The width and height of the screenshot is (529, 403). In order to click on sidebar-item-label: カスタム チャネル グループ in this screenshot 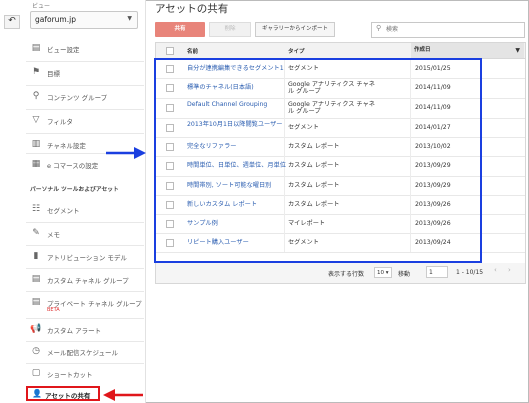, I will do `click(88, 281)`.